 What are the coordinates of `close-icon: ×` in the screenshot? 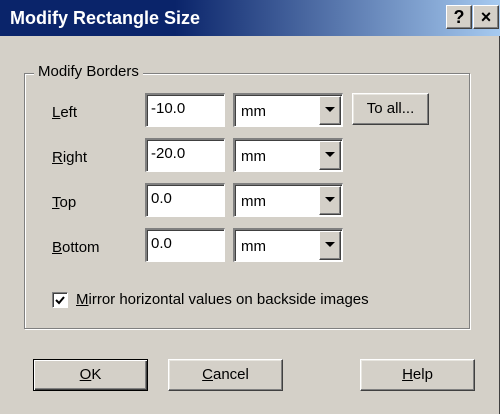 It's located at (486, 17).